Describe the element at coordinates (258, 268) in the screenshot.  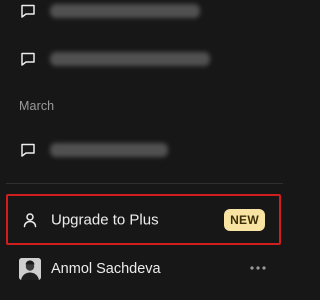
I see `more-horizontal-icon` at that location.